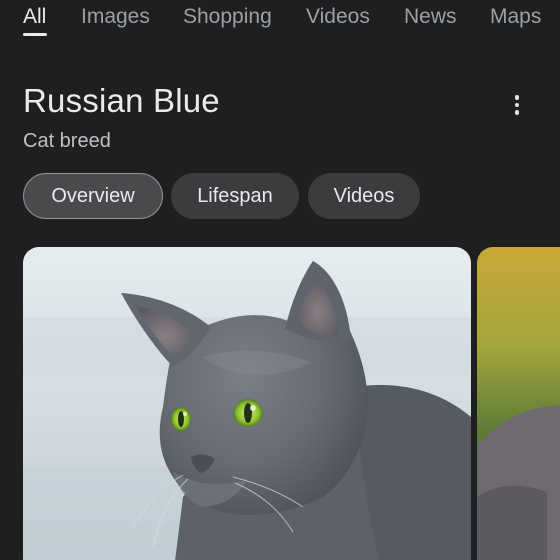 The width and height of the screenshot is (560, 560). Describe the element at coordinates (34, 17) in the screenshot. I see `tab-all: All` at that location.